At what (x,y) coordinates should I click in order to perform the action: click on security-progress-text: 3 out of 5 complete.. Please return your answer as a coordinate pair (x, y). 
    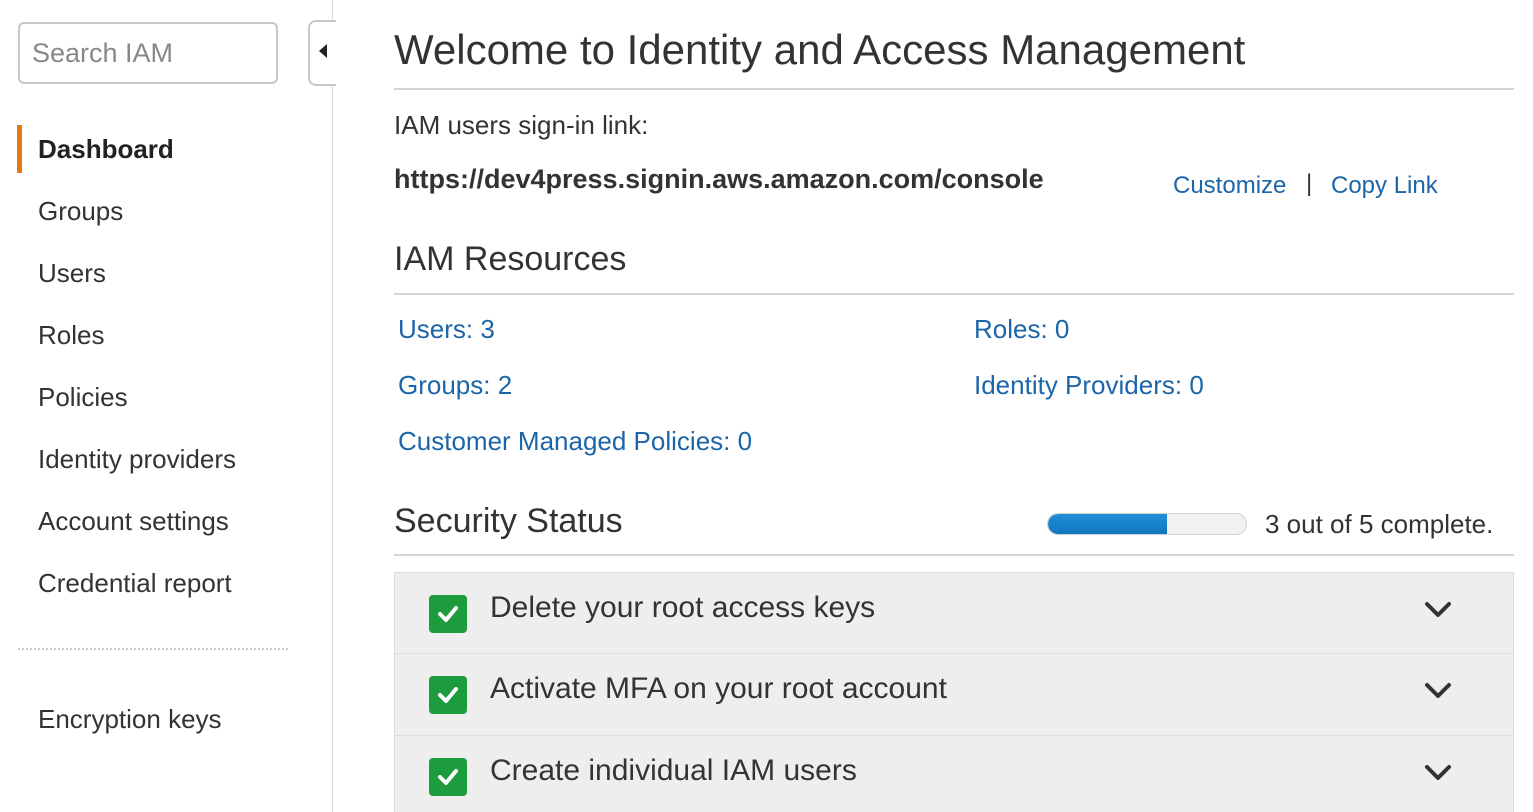
    Looking at the image, I should click on (1379, 524).